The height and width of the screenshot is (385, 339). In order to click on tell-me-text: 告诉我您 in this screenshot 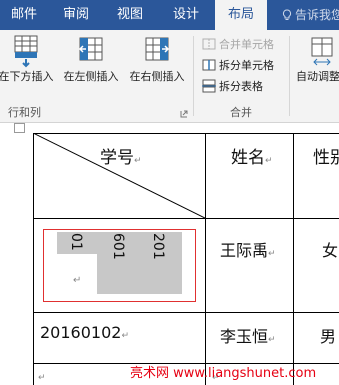, I will do `click(317, 15)`.